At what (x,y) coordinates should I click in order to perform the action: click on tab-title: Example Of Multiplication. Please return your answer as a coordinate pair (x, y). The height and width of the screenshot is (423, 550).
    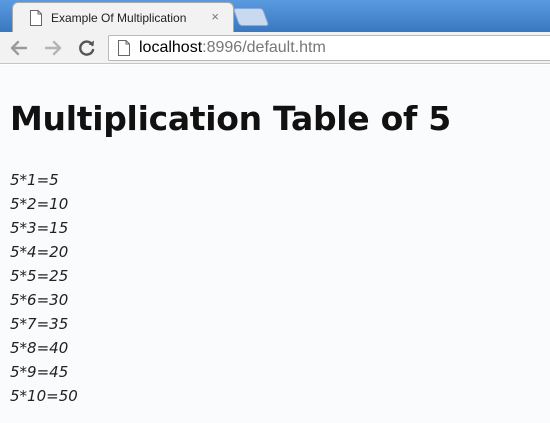
    Looking at the image, I should click on (119, 17).